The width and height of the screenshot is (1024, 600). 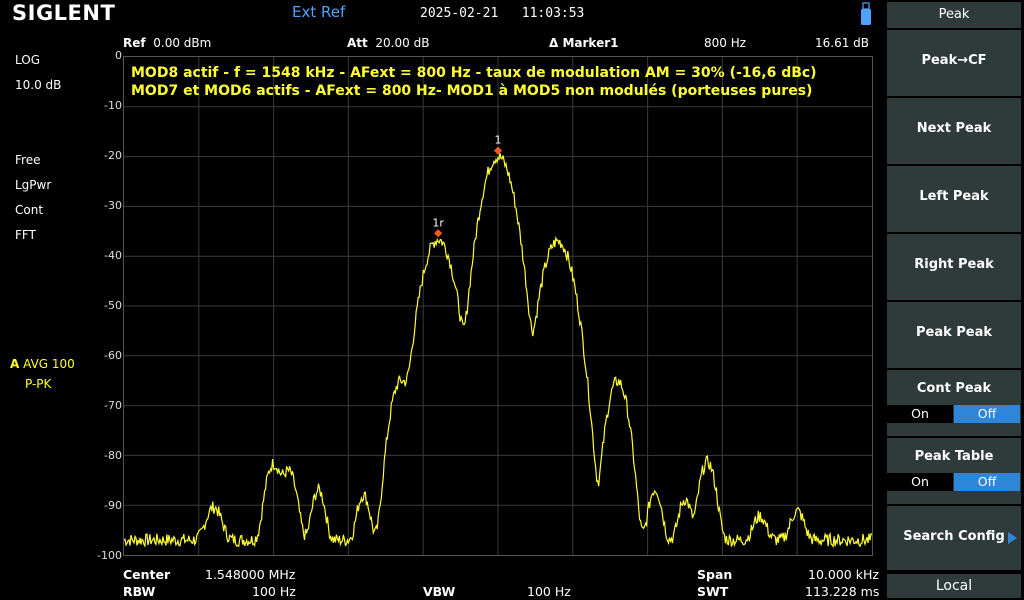 I want to click on softkey-menu-title: Peak, so click(x=954, y=15).